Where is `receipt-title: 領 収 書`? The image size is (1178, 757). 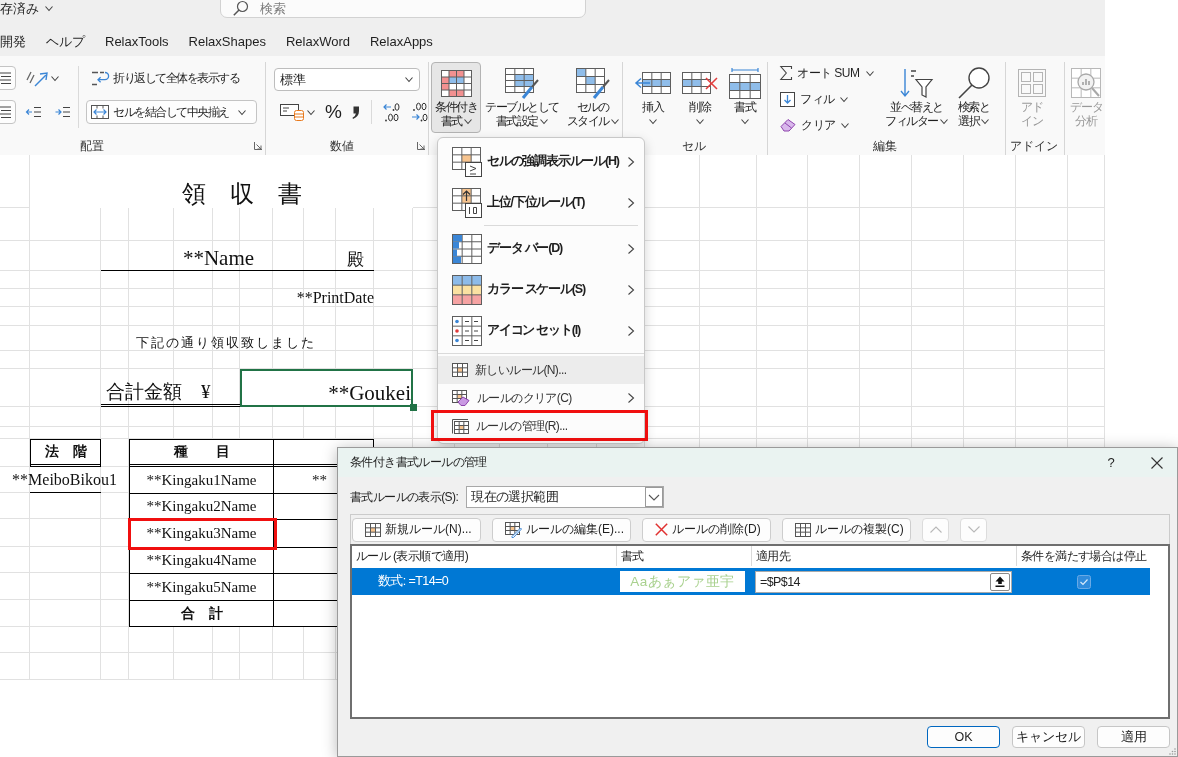 receipt-title: 領 収 書 is located at coordinates (221, 181).